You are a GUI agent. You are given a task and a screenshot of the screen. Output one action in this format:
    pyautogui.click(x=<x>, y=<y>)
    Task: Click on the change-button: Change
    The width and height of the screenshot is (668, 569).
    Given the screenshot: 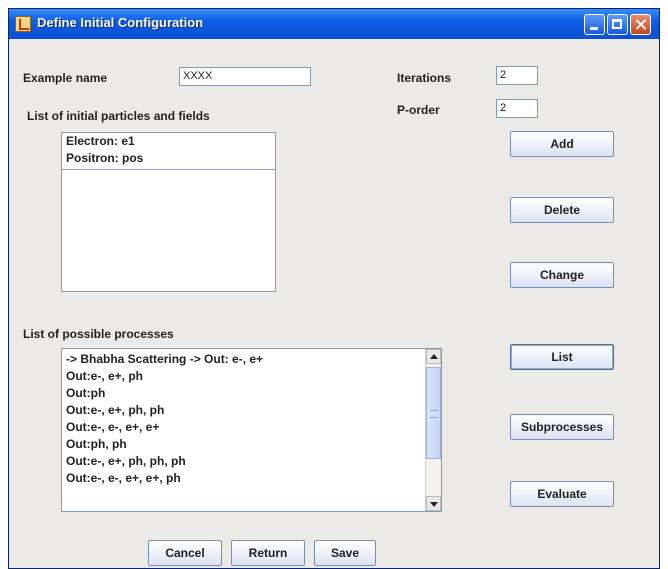 What is the action you would take?
    pyautogui.click(x=562, y=275)
    